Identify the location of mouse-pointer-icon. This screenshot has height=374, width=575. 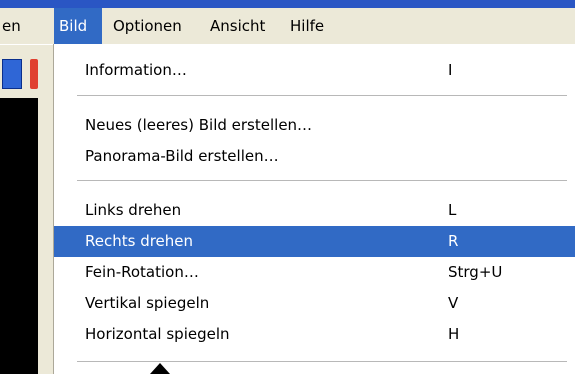
(160, 368).